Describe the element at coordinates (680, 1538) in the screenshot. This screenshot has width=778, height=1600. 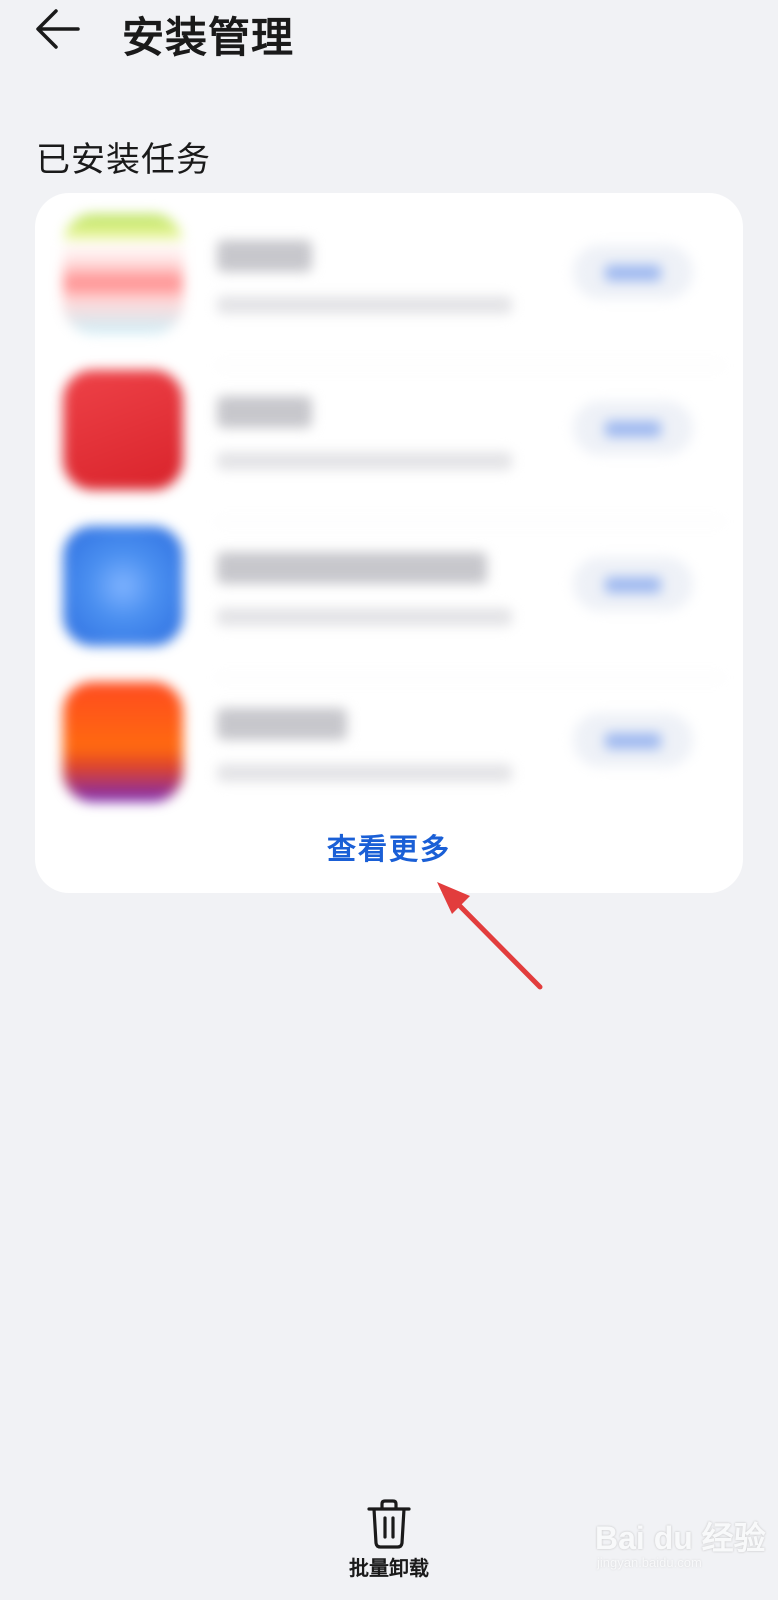
I see `watermark-main-text: Bai du 经验` at that location.